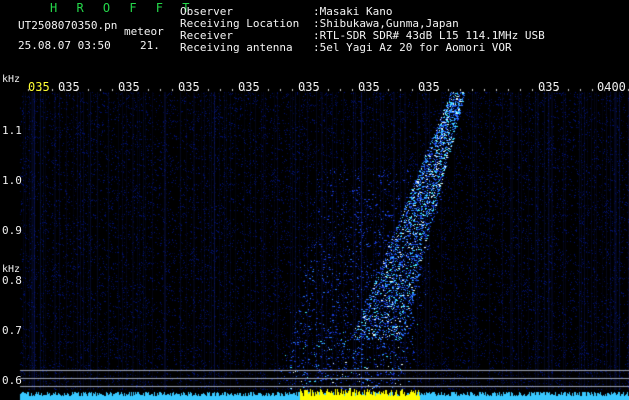  What do you see at coordinates (68, 25) in the screenshot?
I see `filename: UT2508070350.pn` at bounding box center [68, 25].